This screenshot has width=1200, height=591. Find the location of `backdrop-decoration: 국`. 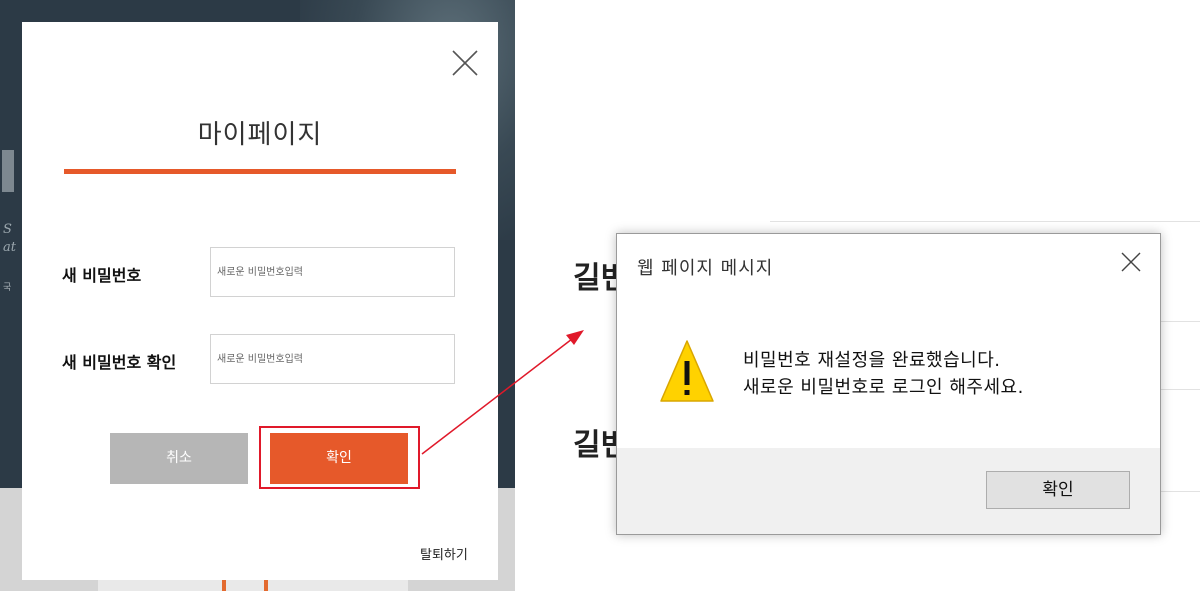

backdrop-decoration: 국 is located at coordinates (7, 288).